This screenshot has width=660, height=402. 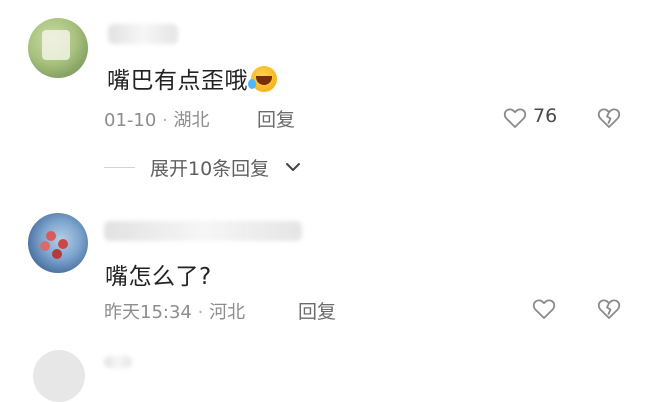 I want to click on comment-text-content: 嘴巴有点歪哦, so click(x=177, y=81).